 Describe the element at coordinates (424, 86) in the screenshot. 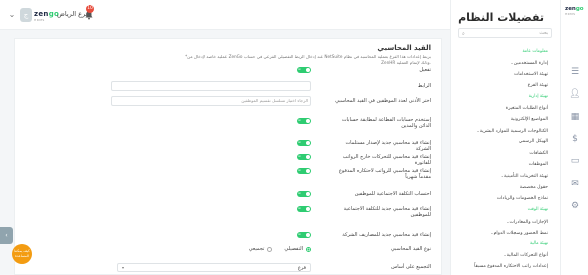

I see `label-link: الرابط` at that location.